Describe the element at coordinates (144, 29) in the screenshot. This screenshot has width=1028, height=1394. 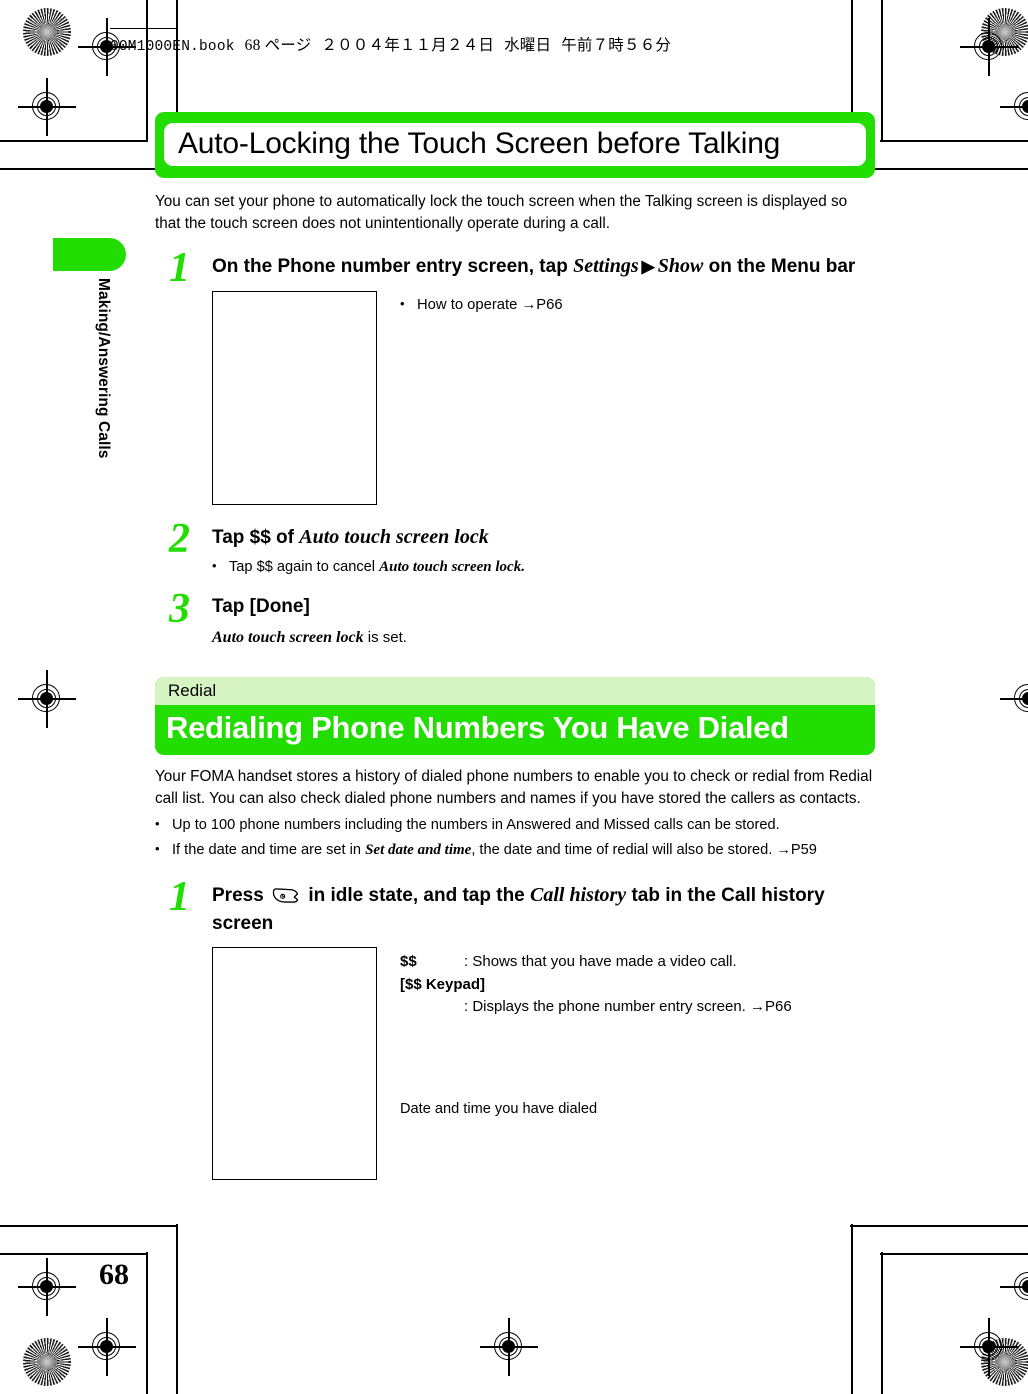
I see `imprint-rule` at that location.